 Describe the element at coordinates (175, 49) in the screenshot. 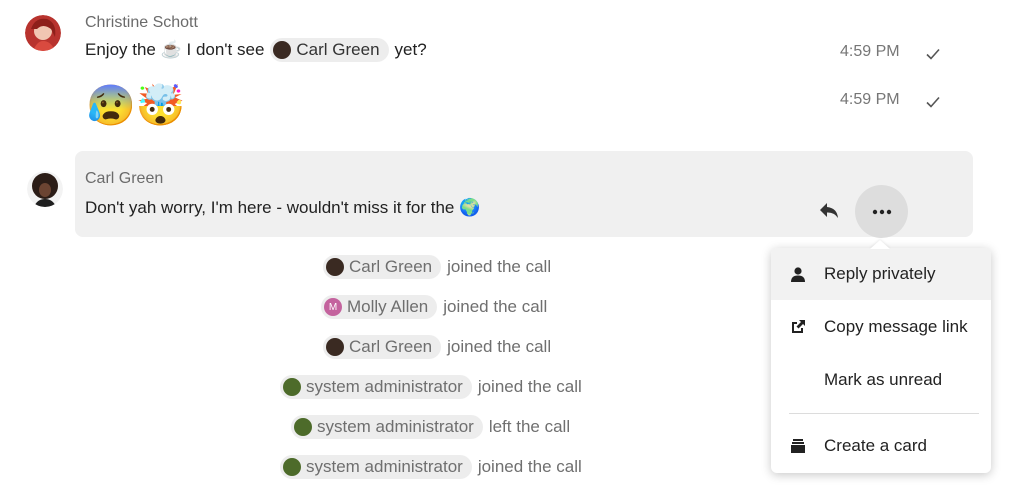

I see `message-text-before: Enjoy the ☕ I don't see` at that location.